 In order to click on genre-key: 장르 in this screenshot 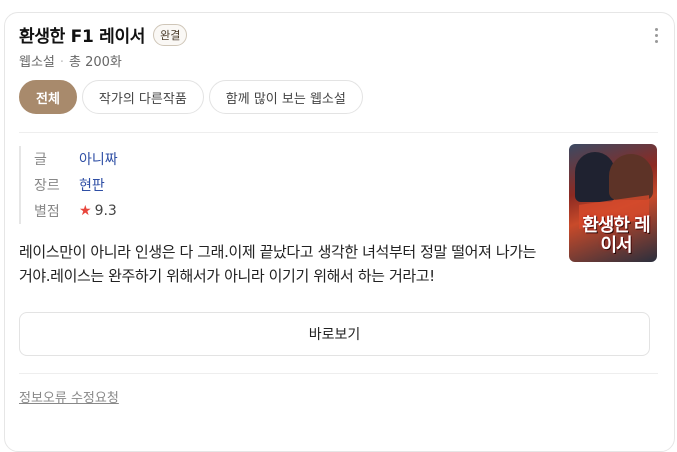, I will do `click(47, 186)`.